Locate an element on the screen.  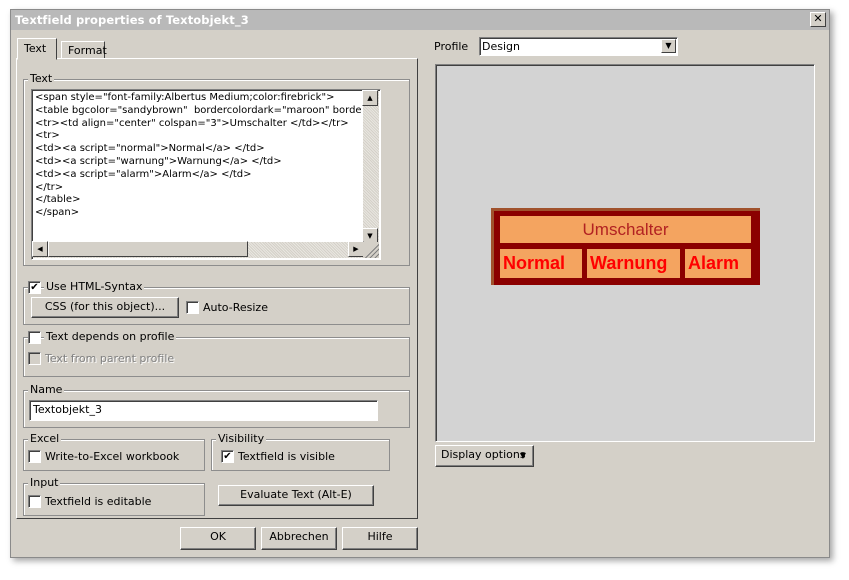
tab-format: Format is located at coordinates (84, 50).